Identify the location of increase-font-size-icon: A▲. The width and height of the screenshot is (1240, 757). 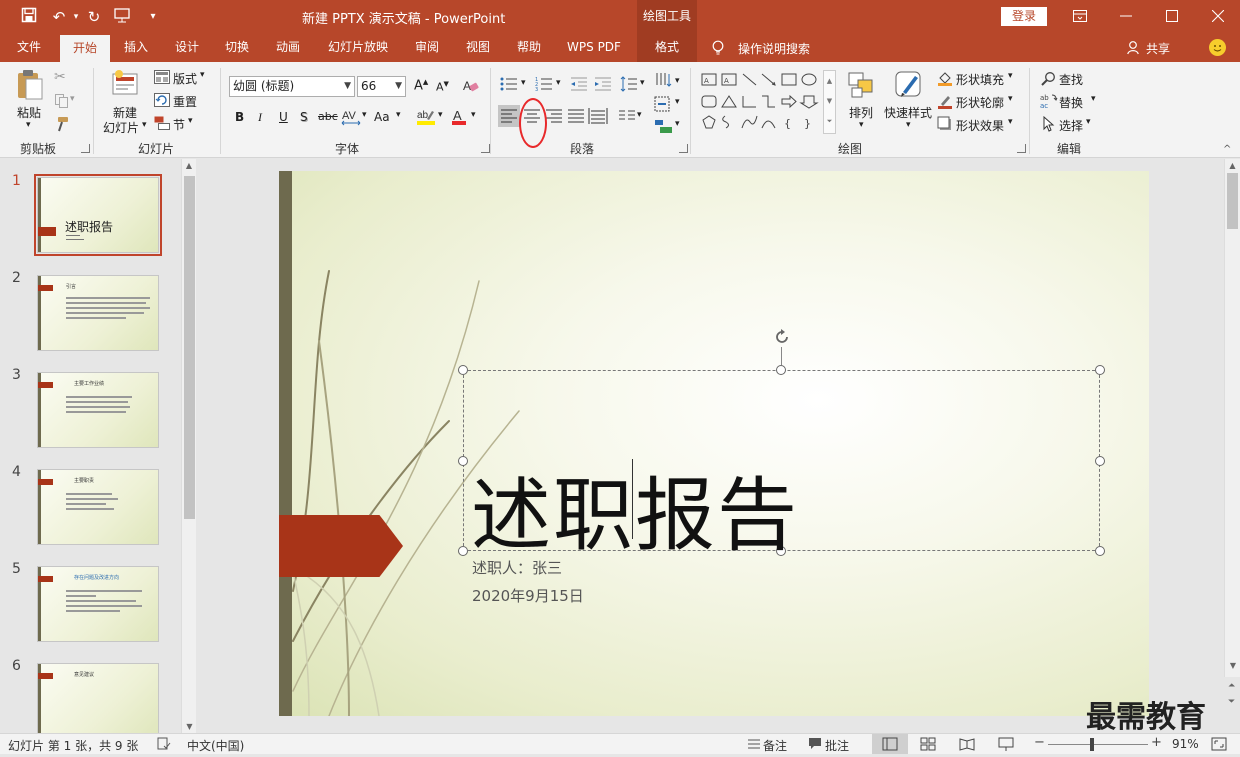
(421, 85).